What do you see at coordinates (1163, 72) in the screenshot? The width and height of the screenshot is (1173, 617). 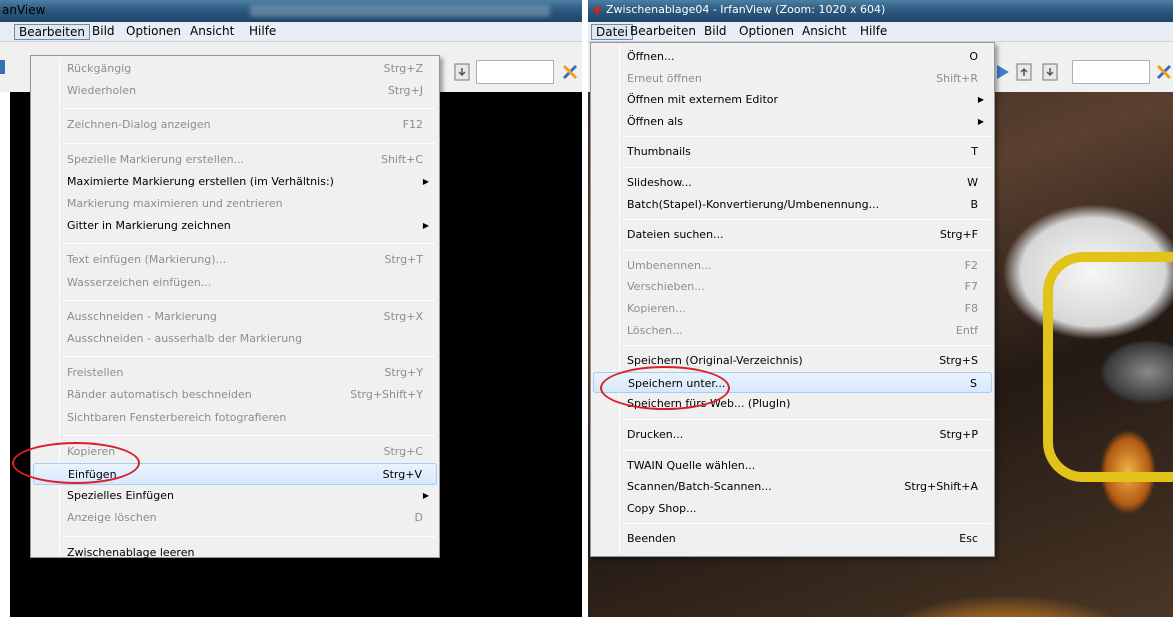 I see `settings-tools-icon-right` at bounding box center [1163, 72].